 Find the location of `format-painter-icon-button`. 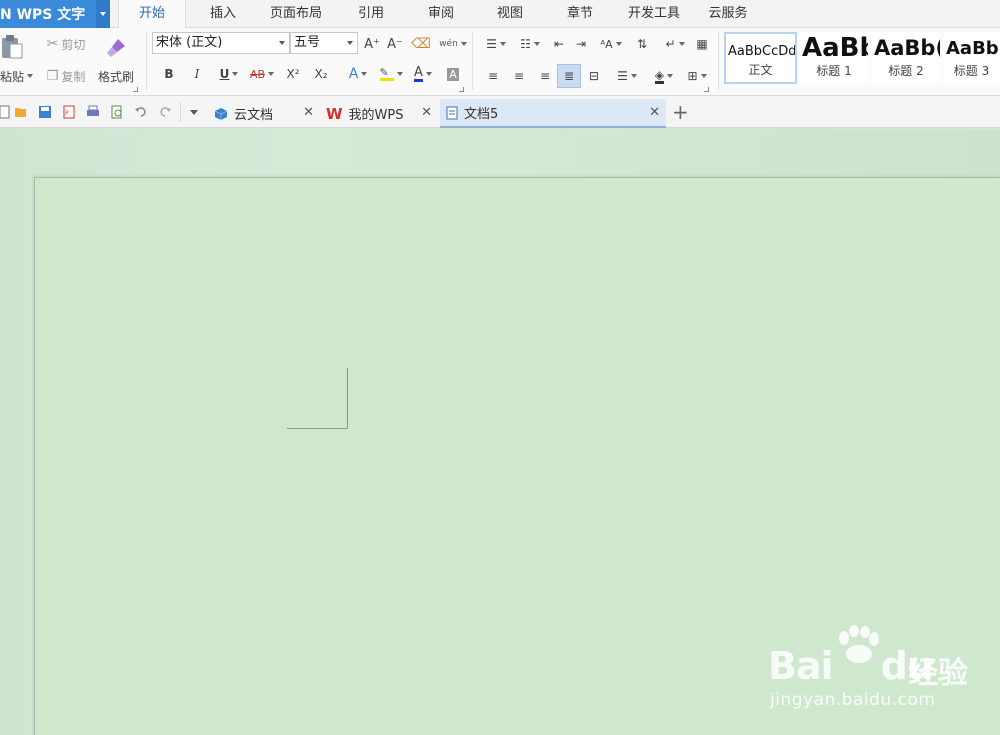

format-painter-icon-button is located at coordinates (116, 48).